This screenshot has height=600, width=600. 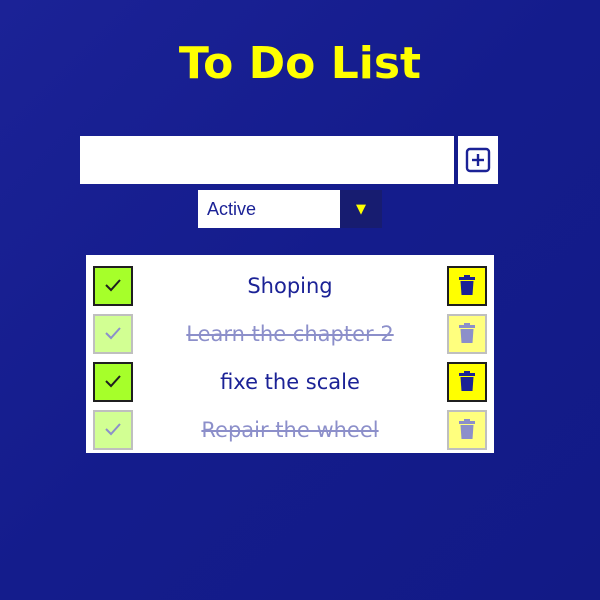 I want to click on add-todo-button, so click(x=478, y=160).